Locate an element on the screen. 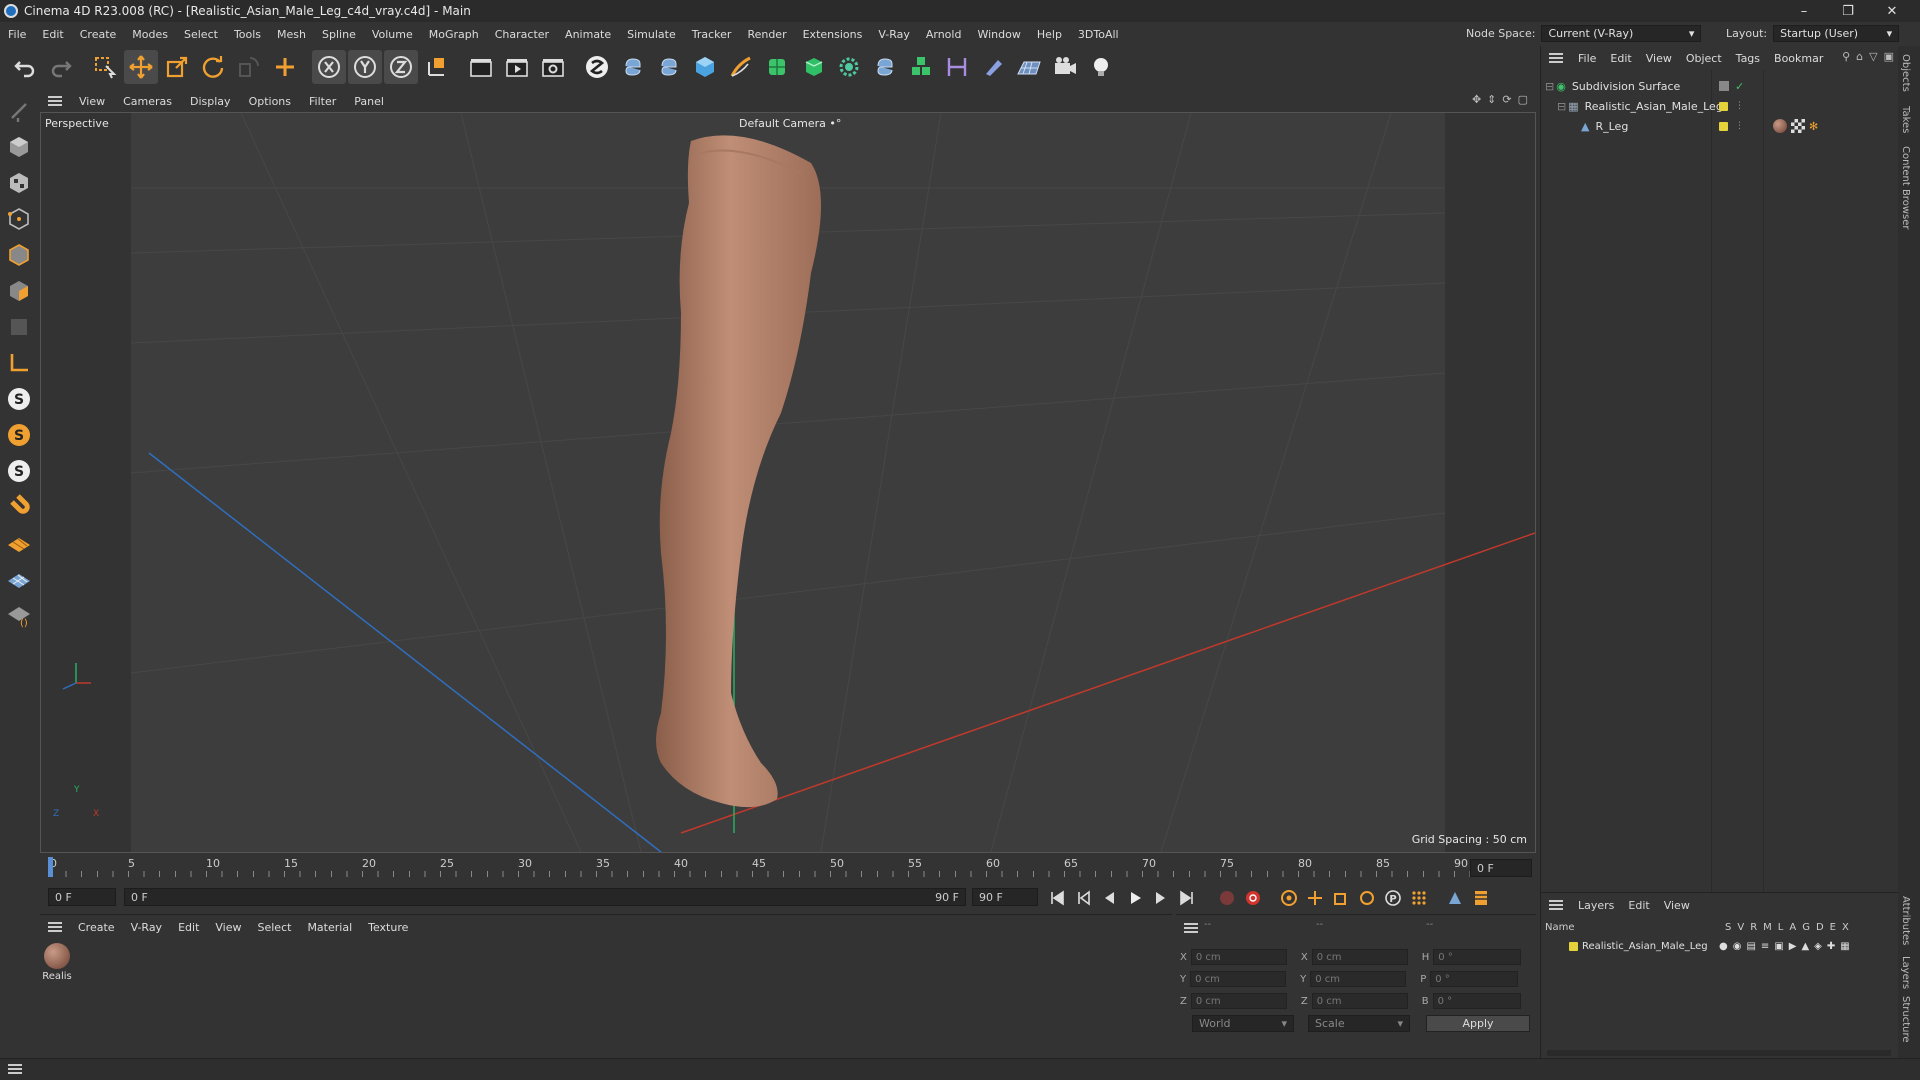  go-to-start-button is located at coordinates (1057, 898).